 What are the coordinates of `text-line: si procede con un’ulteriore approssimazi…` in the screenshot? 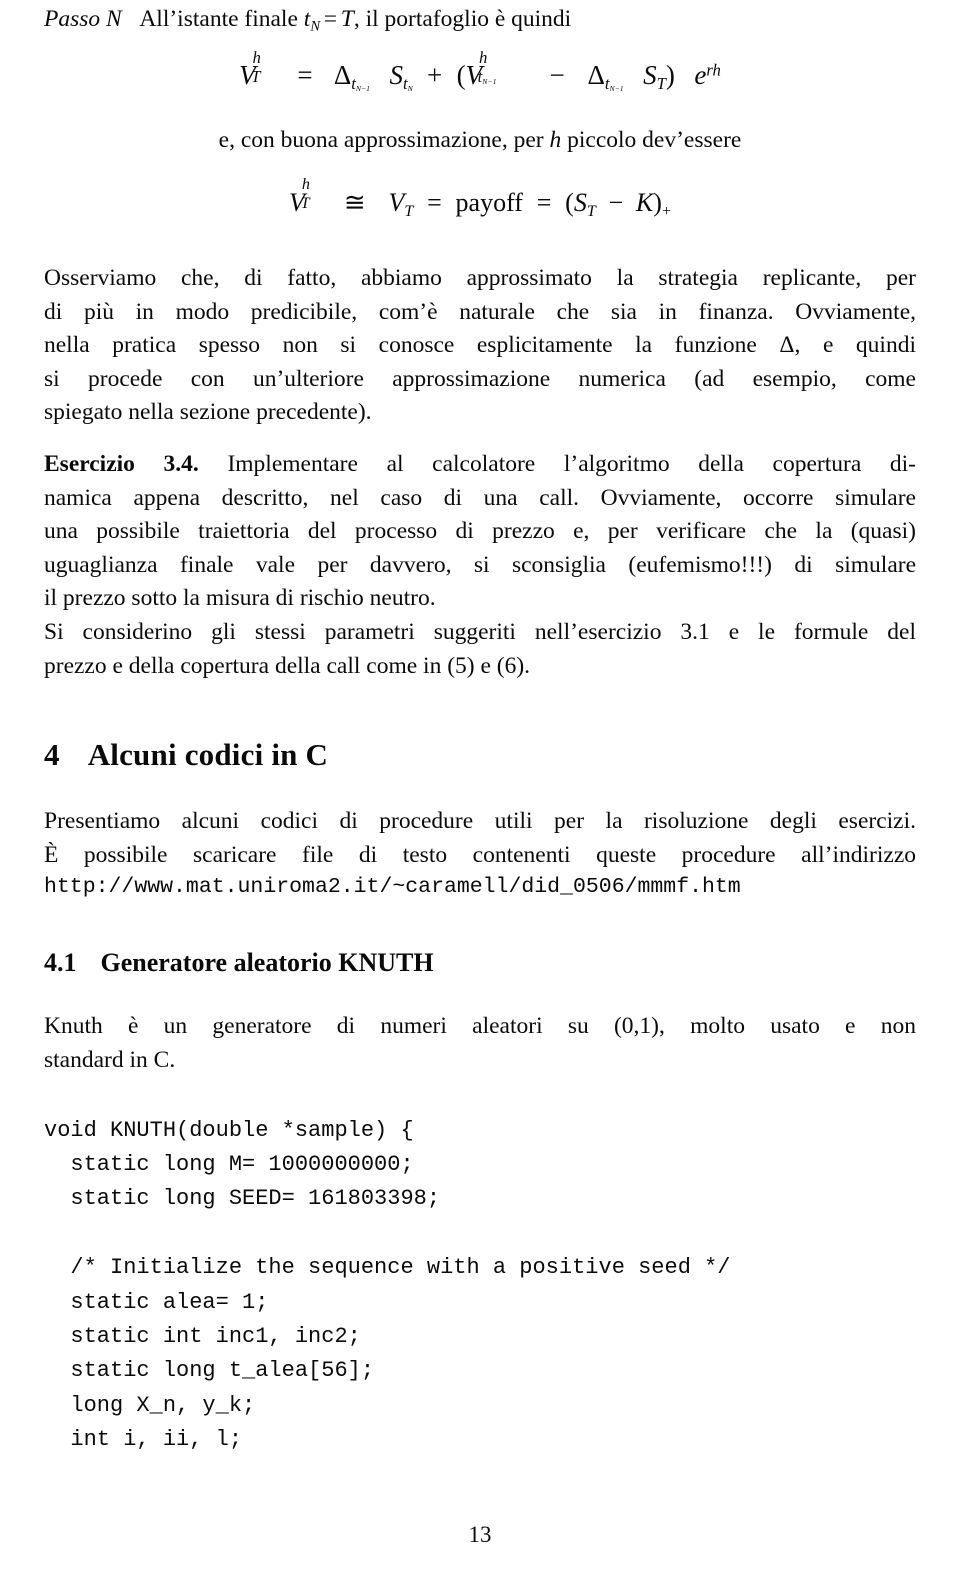 It's located at (480, 378).